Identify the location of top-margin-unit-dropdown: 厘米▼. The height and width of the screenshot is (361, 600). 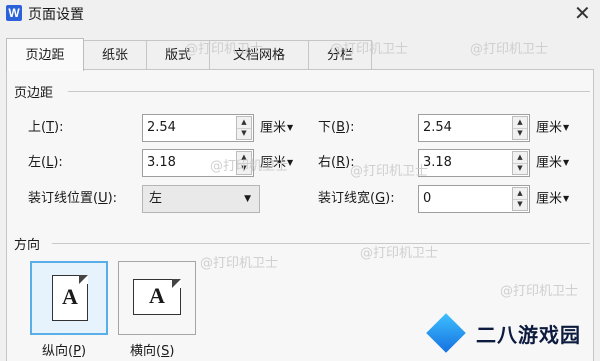
(276, 128).